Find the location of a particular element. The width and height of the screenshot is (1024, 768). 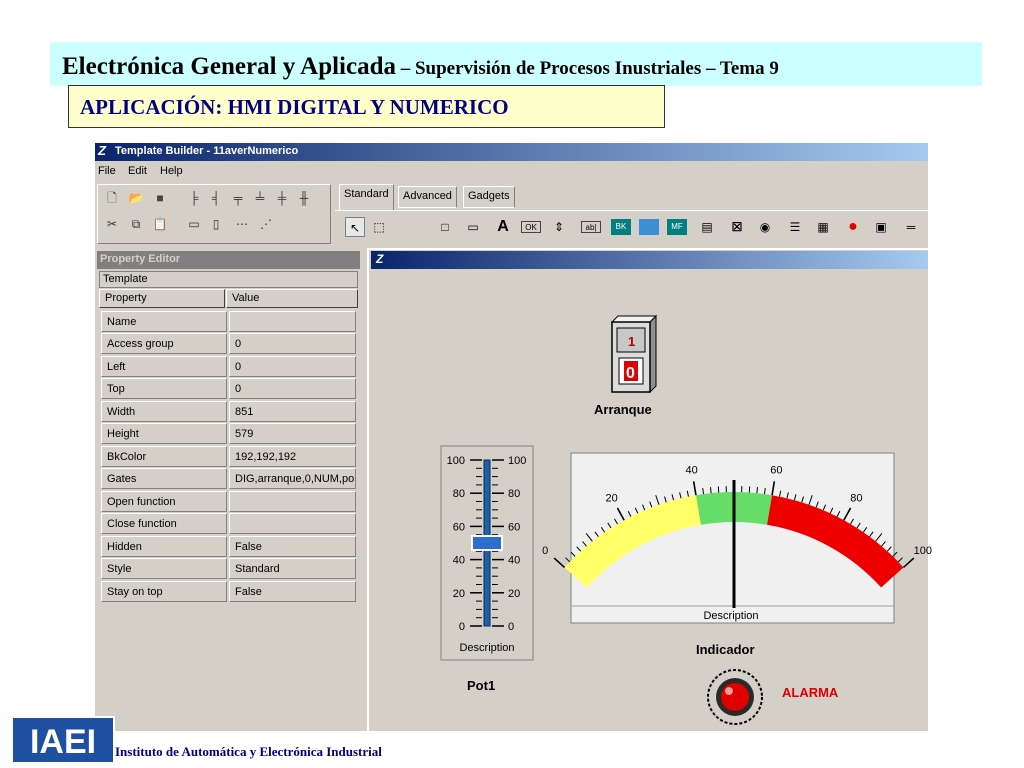

slider-tick-label-left: 100 is located at coordinates (456, 461).